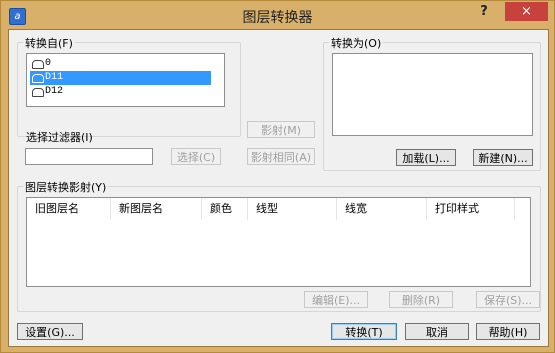 Image resolution: width=555 pixels, height=353 pixels. What do you see at coordinates (484, 12) in the screenshot?
I see `help-title-button: ?` at bounding box center [484, 12].